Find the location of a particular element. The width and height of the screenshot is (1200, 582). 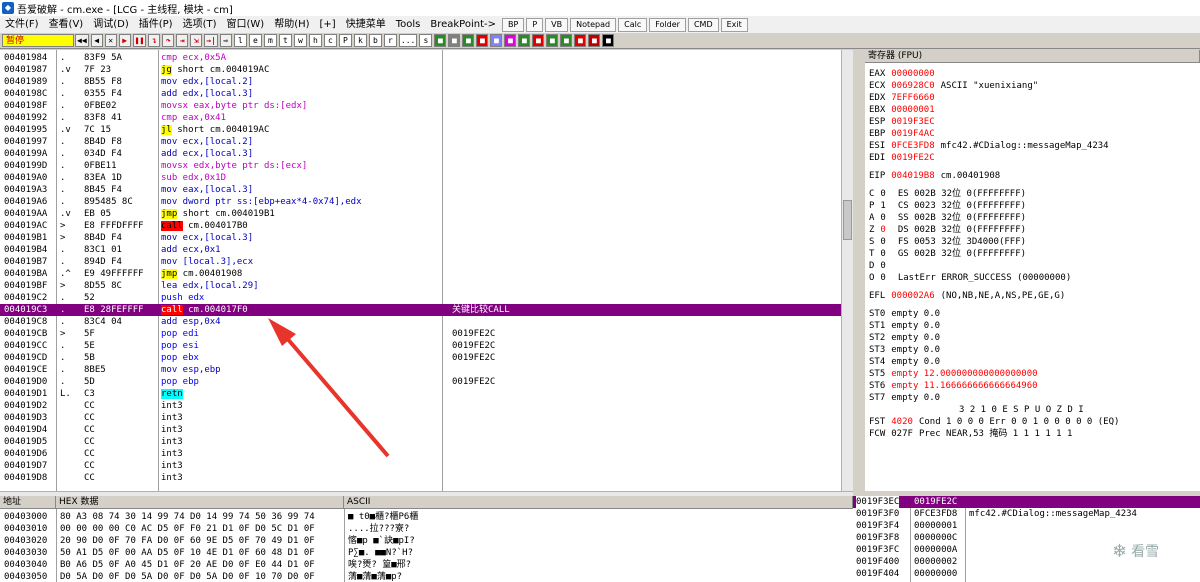

toolbar-letter-6: c is located at coordinates (330, 40).